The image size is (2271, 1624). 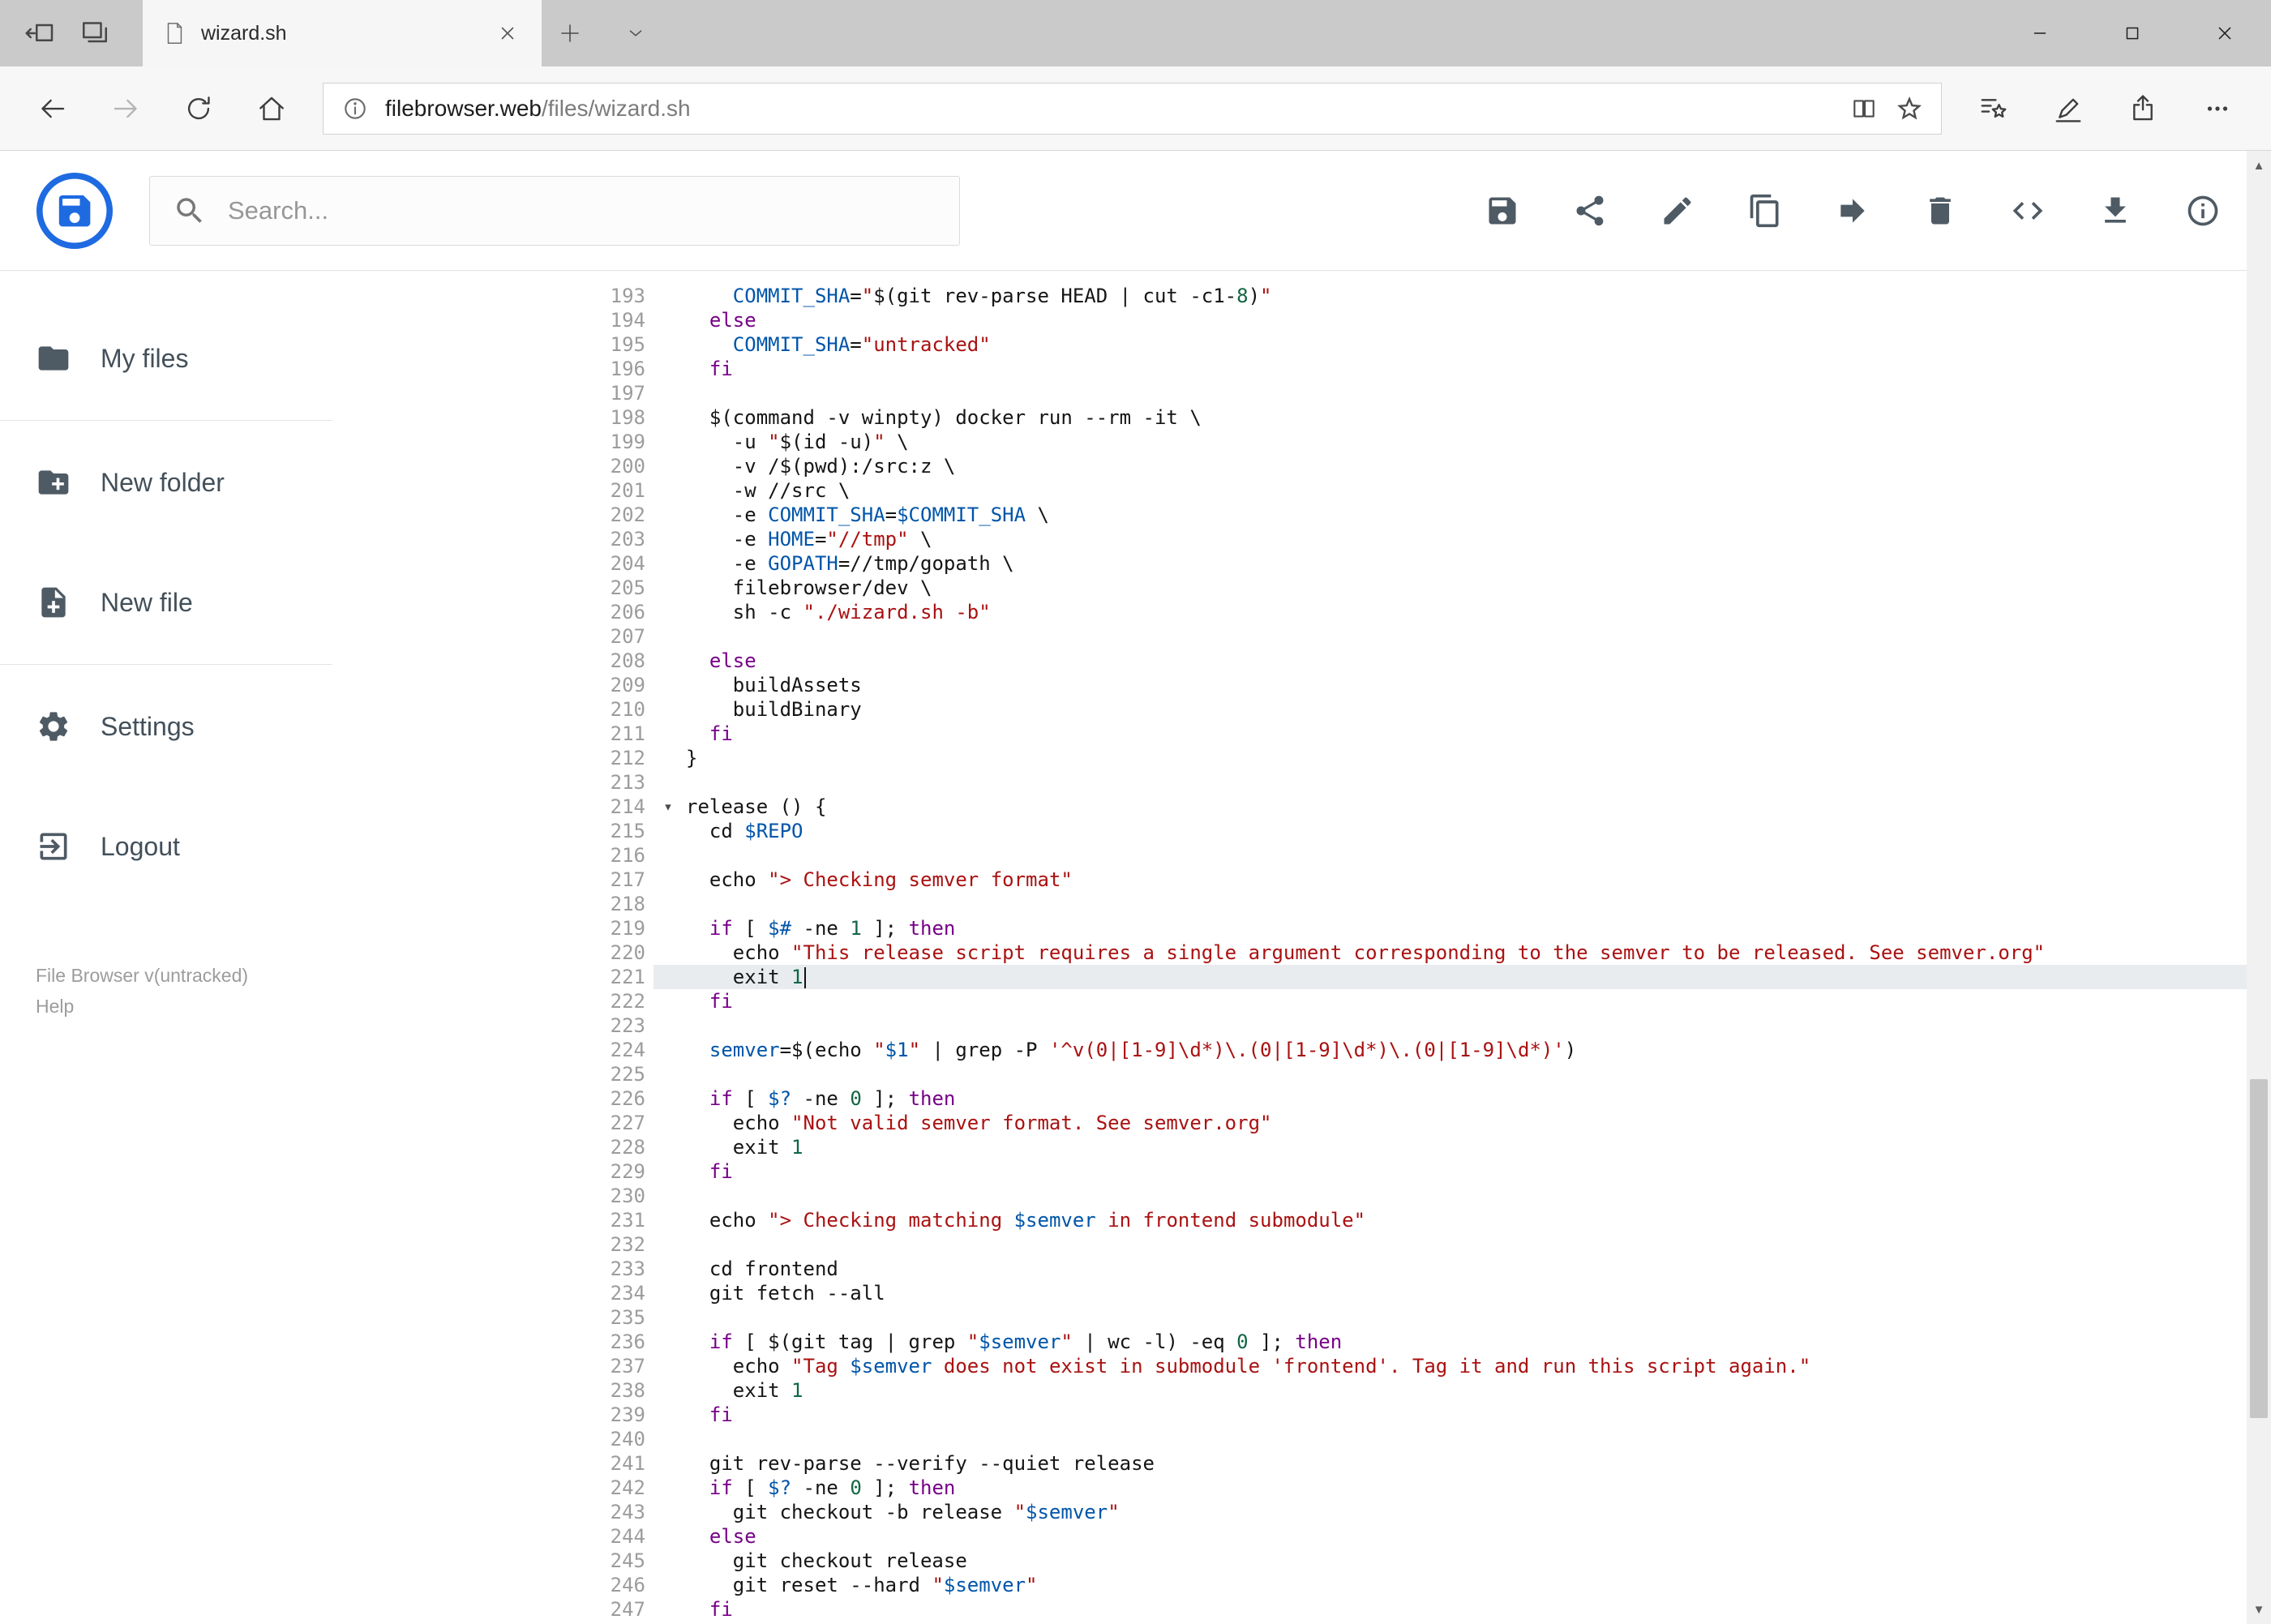 What do you see at coordinates (1765, 211) in the screenshot?
I see `copy-button` at bounding box center [1765, 211].